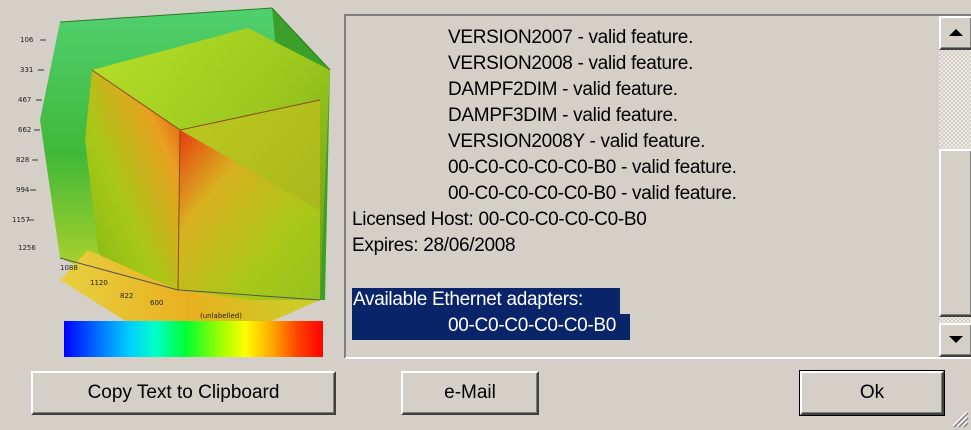  What do you see at coordinates (99, 283) in the screenshot?
I see `svg-text: 1120` at bounding box center [99, 283].